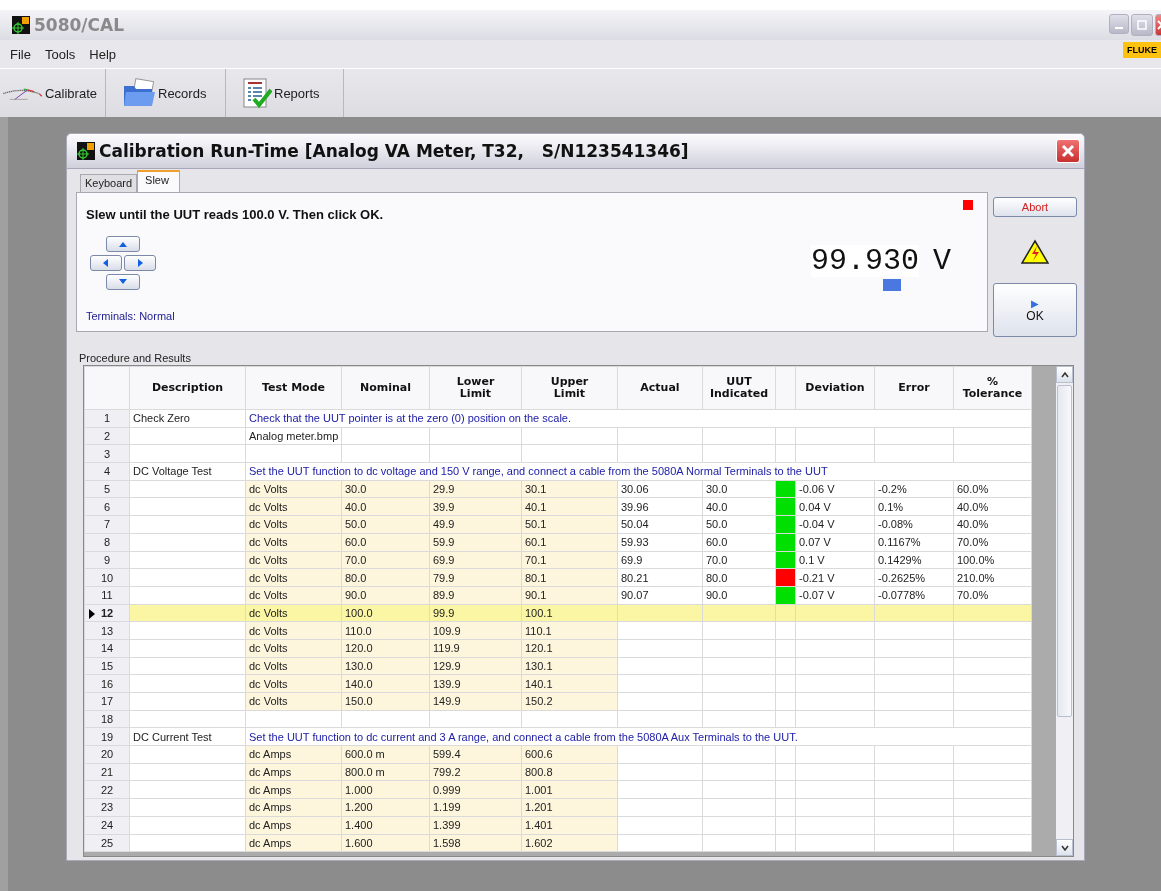  Describe the element at coordinates (257, 93) in the screenshot. I see `report-icon` at that location.